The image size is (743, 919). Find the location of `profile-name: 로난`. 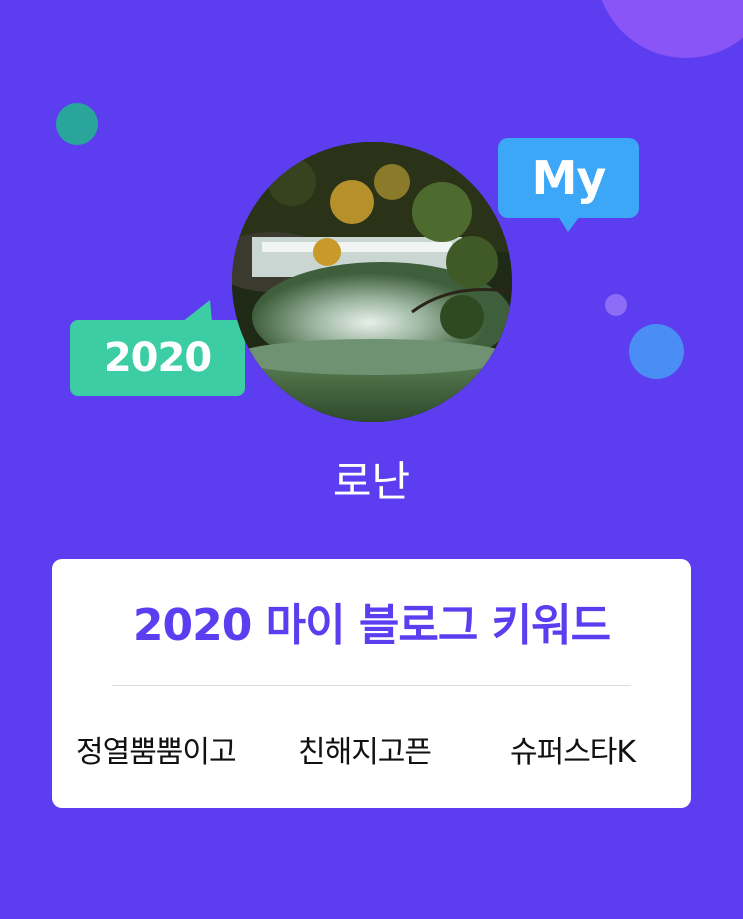

profile-name: 로난 is located at coordinates (371, 481).